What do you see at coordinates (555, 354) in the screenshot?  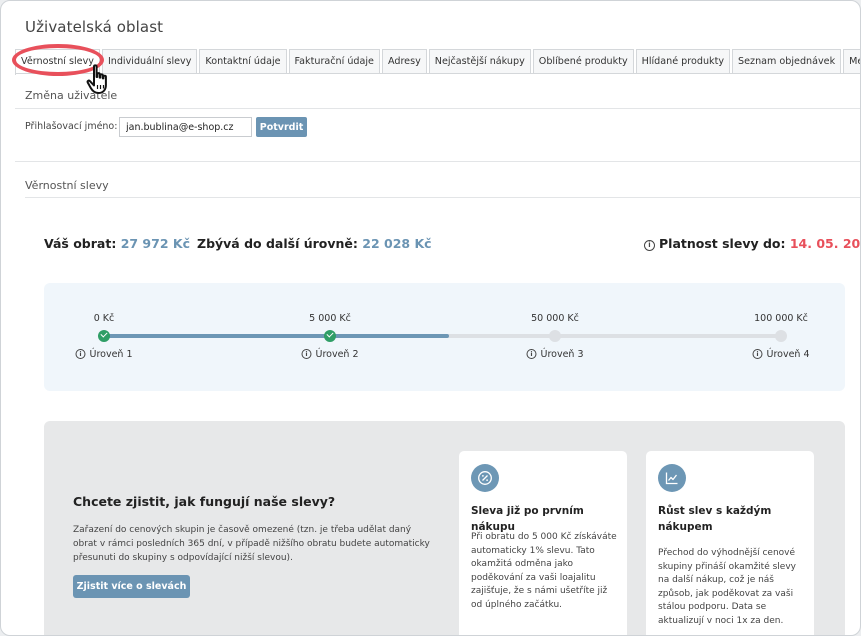 I see `step-level: i Úroveň 3` at bounding box center [555, 354].